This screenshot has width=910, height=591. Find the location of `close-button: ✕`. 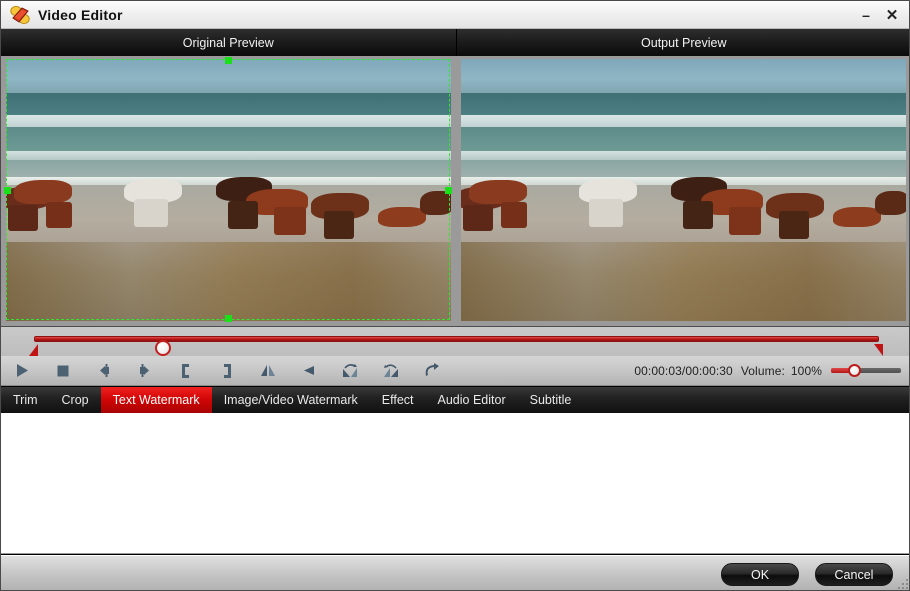

close-button: ✕ is located at coordinates (892, 15).